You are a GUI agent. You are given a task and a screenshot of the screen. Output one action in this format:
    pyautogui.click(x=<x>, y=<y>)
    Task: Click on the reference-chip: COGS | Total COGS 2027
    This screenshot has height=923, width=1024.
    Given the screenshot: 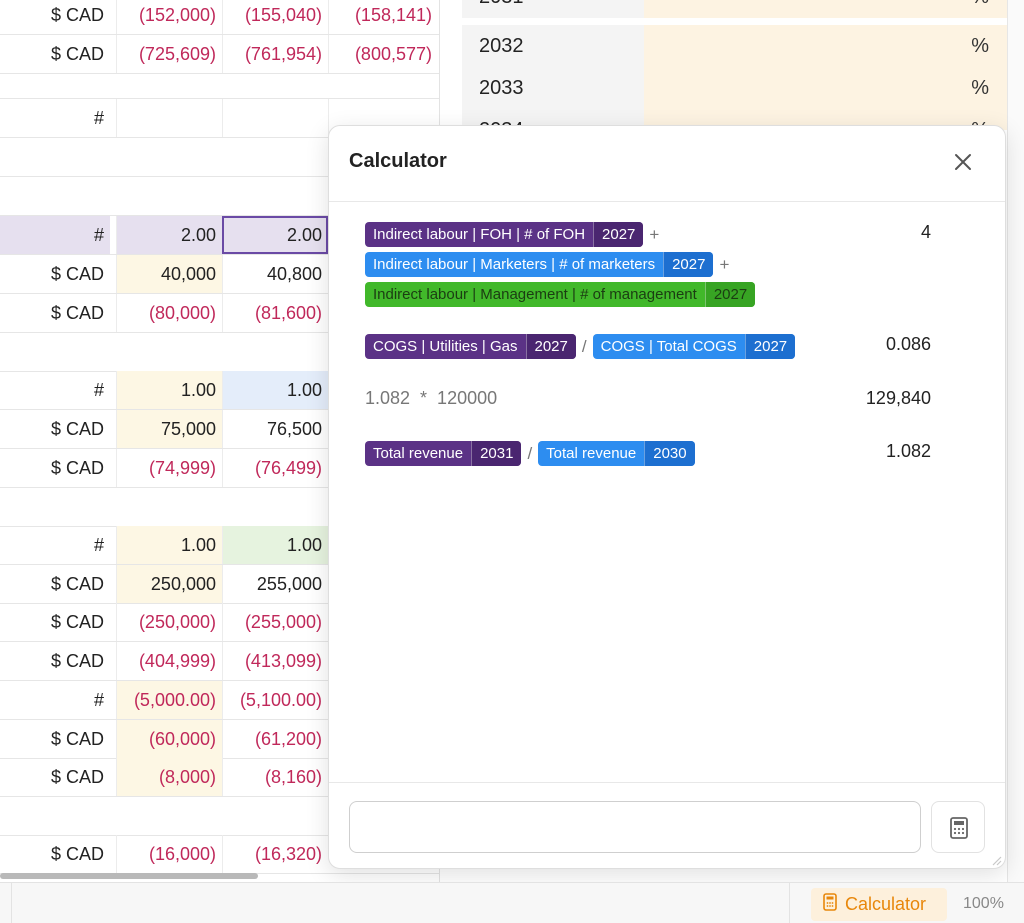 What is the action you would take?
    pyautogui.click(x=694, y=346)
    